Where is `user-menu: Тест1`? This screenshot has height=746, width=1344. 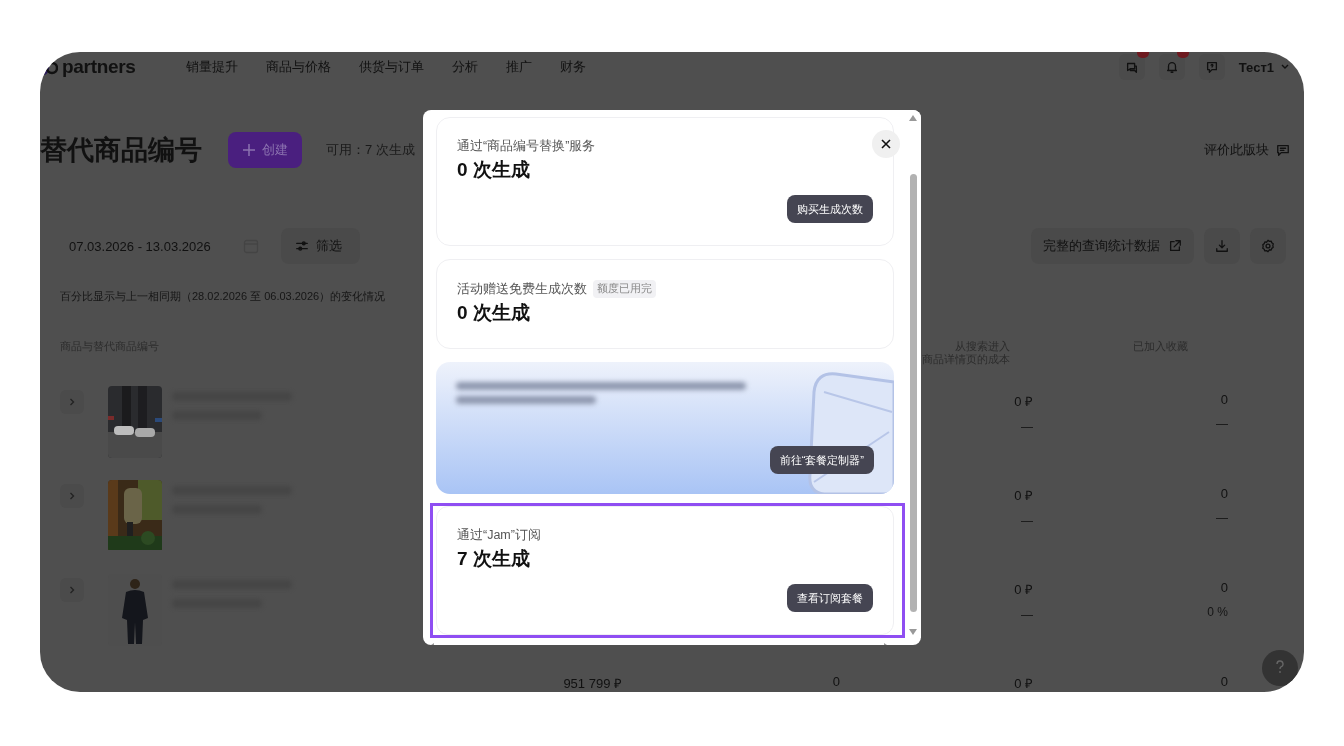 user-menu: Тест1 is located at coordinates (1264, 67).